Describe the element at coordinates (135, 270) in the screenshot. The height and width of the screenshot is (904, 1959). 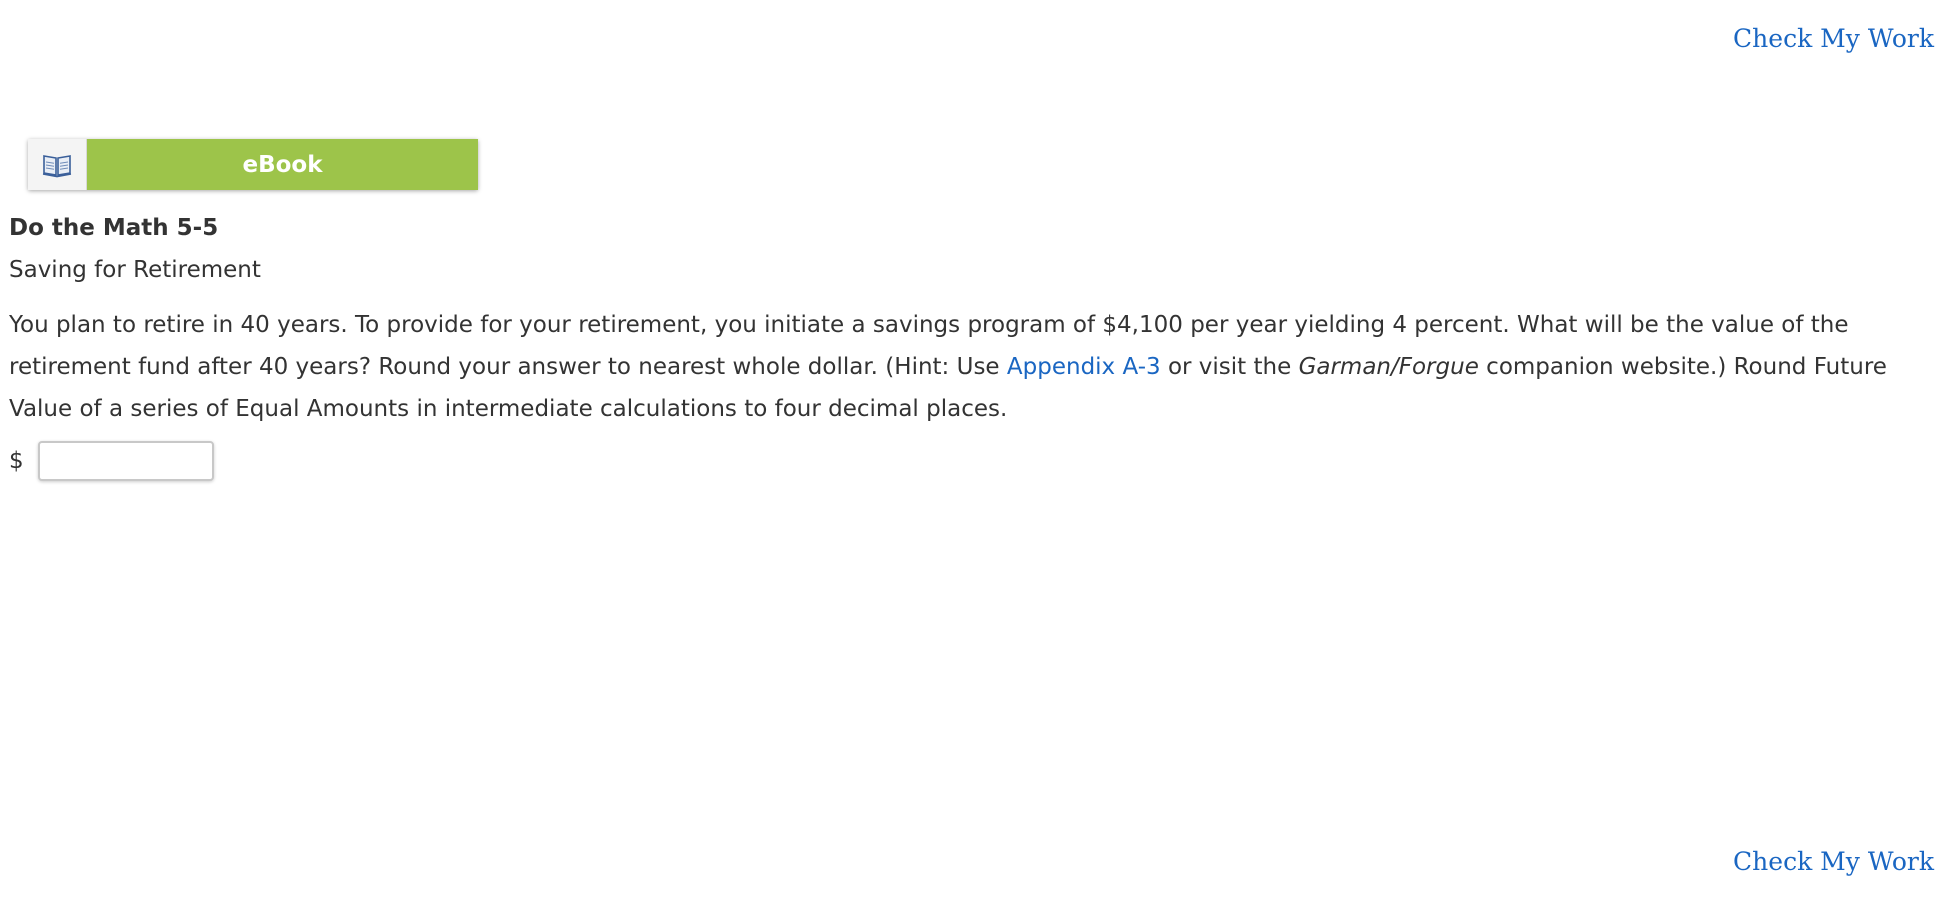
I see `problem-subtitle: Saving for Retirement` at that location.